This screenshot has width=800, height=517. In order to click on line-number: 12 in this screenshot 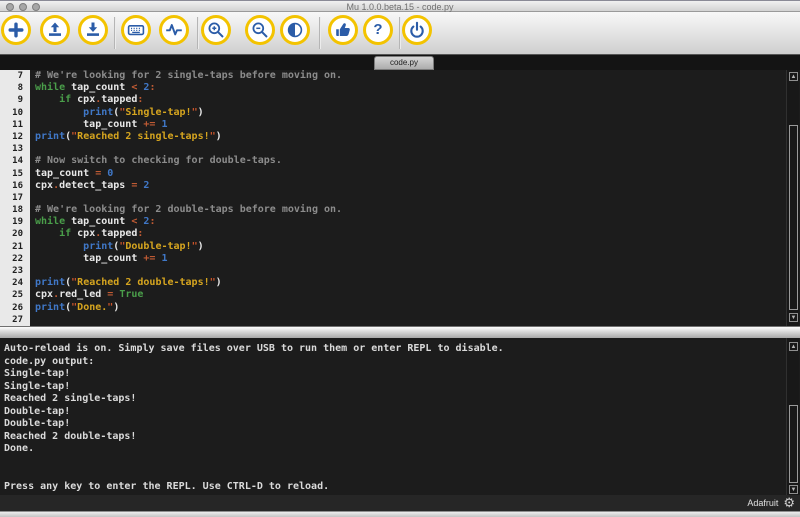, I will do `click(17, 136)`.